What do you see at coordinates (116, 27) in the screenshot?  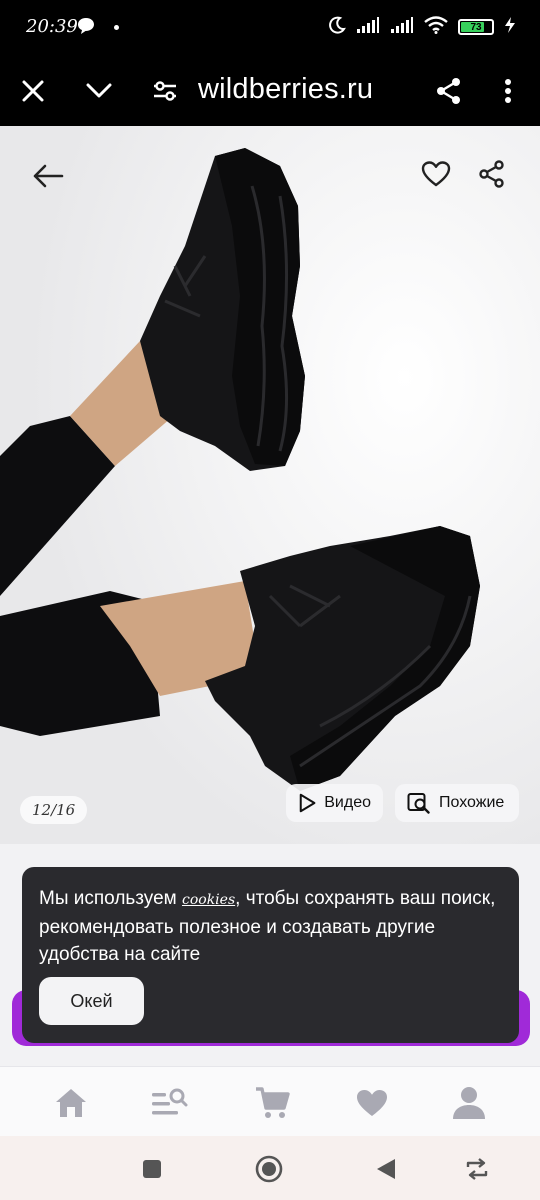 I see `notification-dot` at bounding box center [116, 27].